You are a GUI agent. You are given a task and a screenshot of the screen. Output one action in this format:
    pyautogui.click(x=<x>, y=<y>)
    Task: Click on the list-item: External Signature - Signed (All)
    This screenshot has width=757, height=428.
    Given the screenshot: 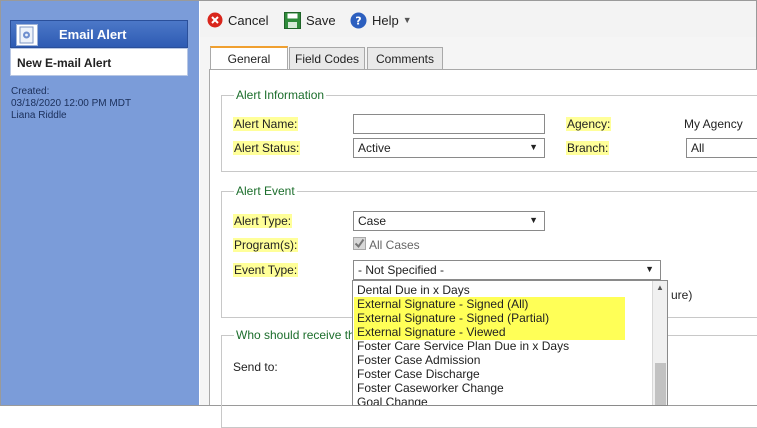 What is the action you would take?
    pyautogui.click(x=442, y=304)
    